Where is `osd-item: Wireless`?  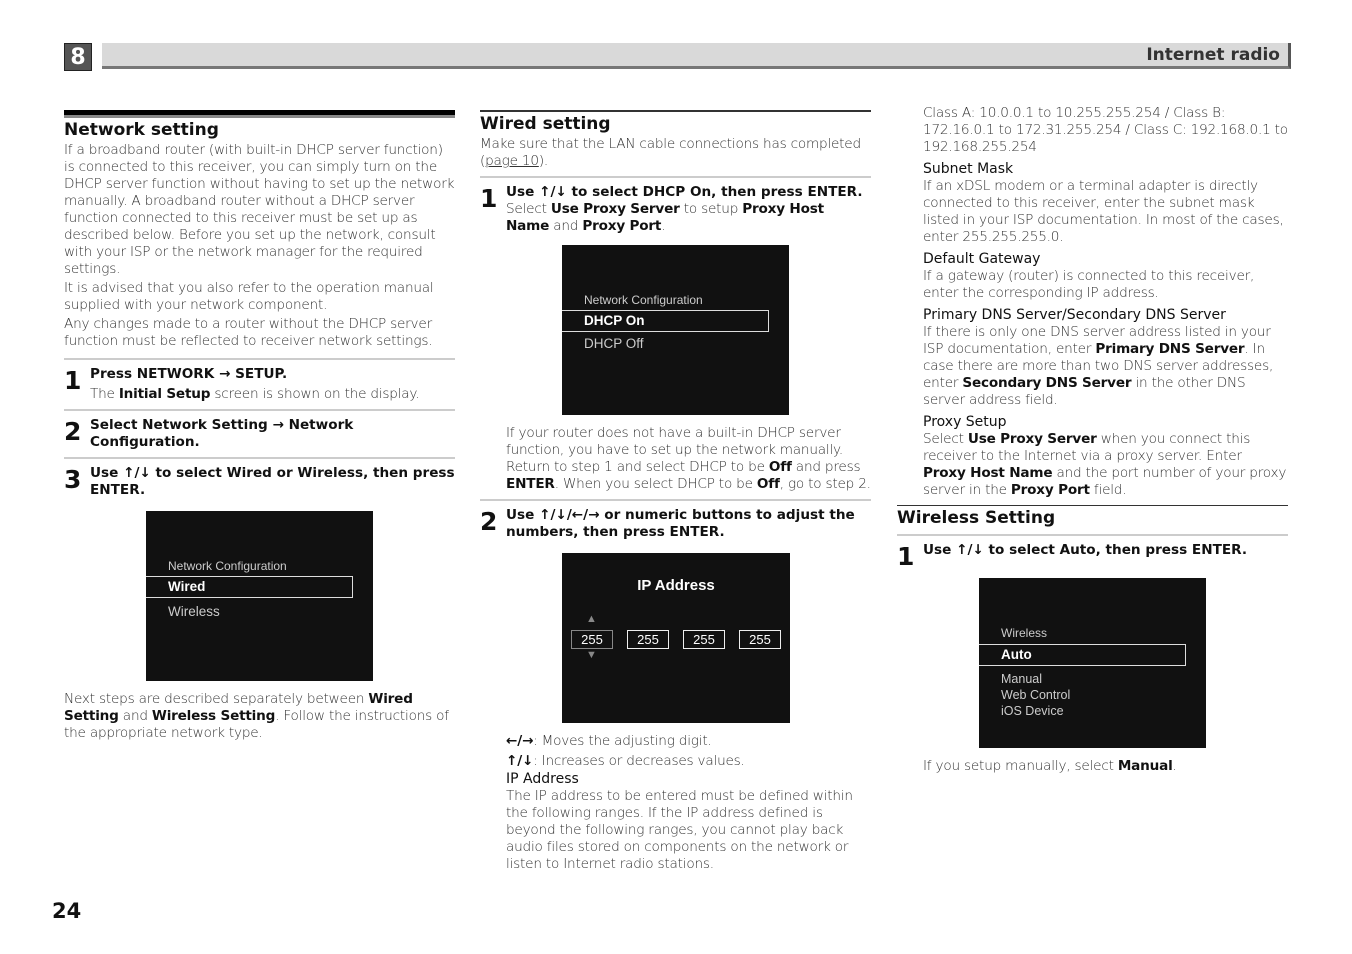
osd-item: Wireless is located at coordinates (194, 611).